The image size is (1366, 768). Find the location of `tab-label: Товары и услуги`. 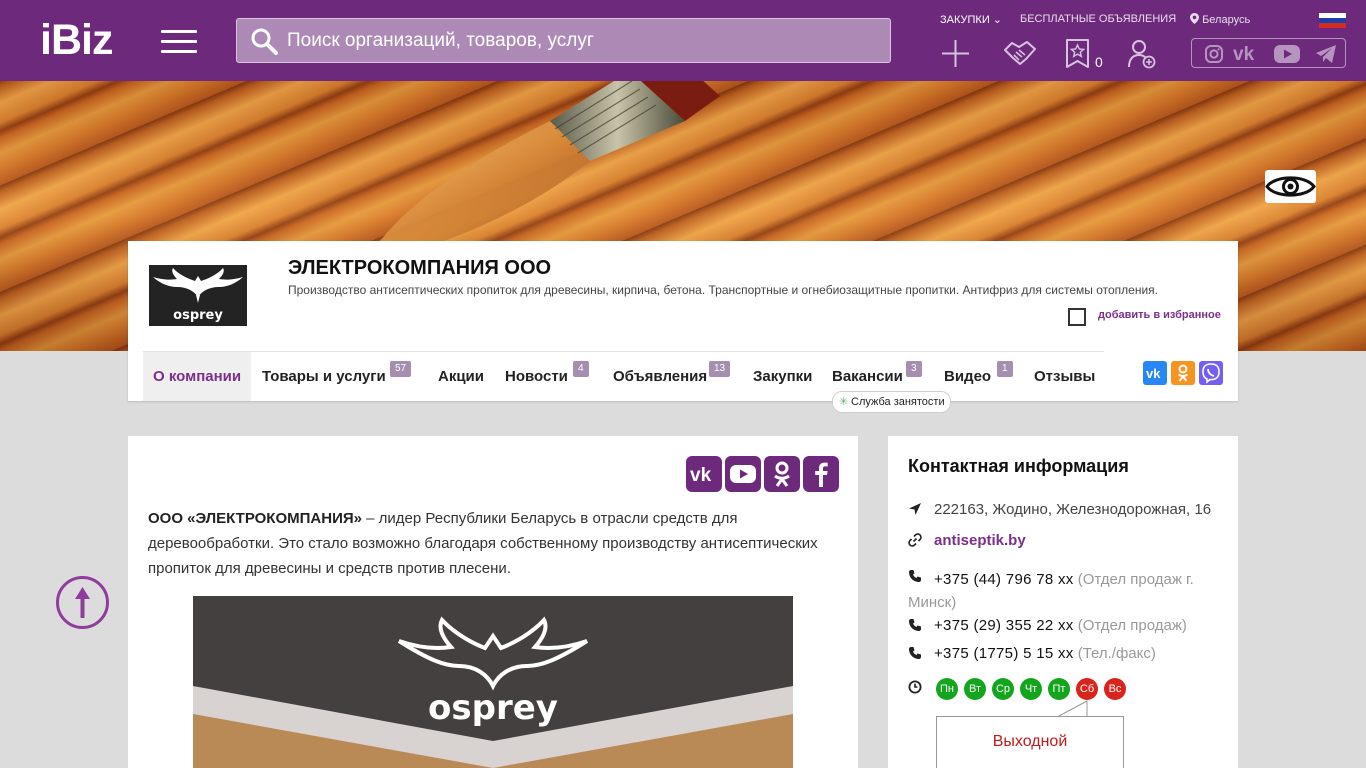

tab-label: Товары и услуги is located at coordinates (324, 376).